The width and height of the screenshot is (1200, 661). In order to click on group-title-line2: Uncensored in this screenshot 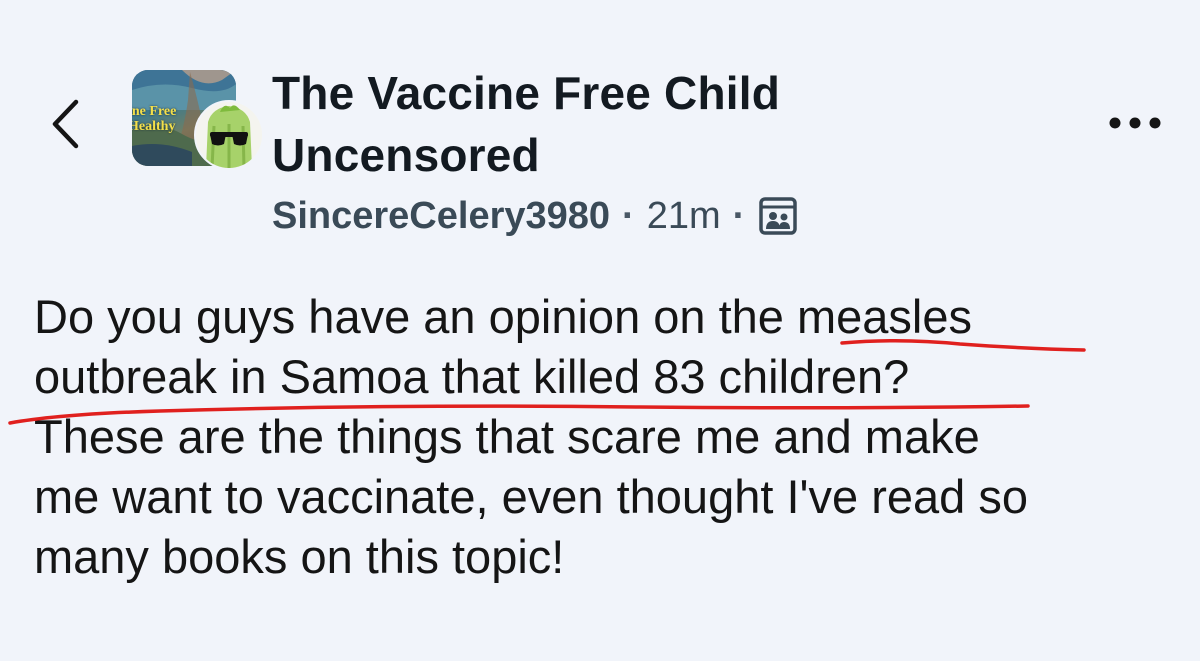, I will do `click(622, 155)`.